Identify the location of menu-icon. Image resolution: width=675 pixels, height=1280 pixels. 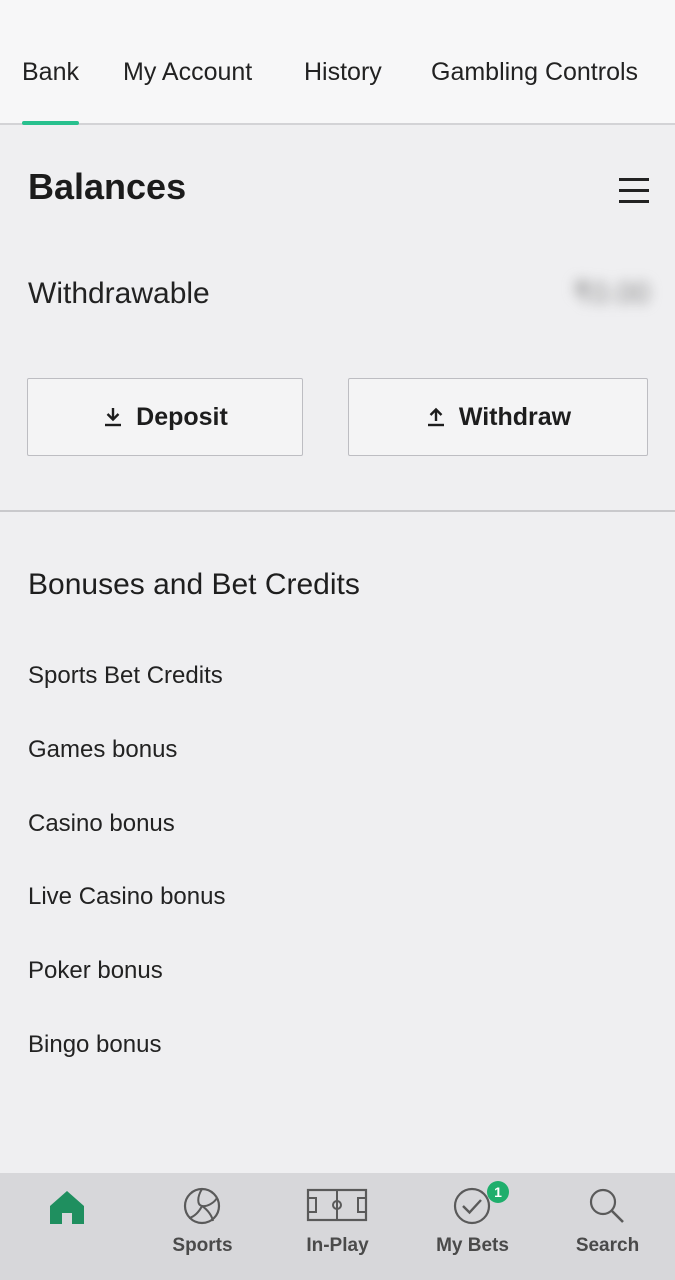
(633, 190).